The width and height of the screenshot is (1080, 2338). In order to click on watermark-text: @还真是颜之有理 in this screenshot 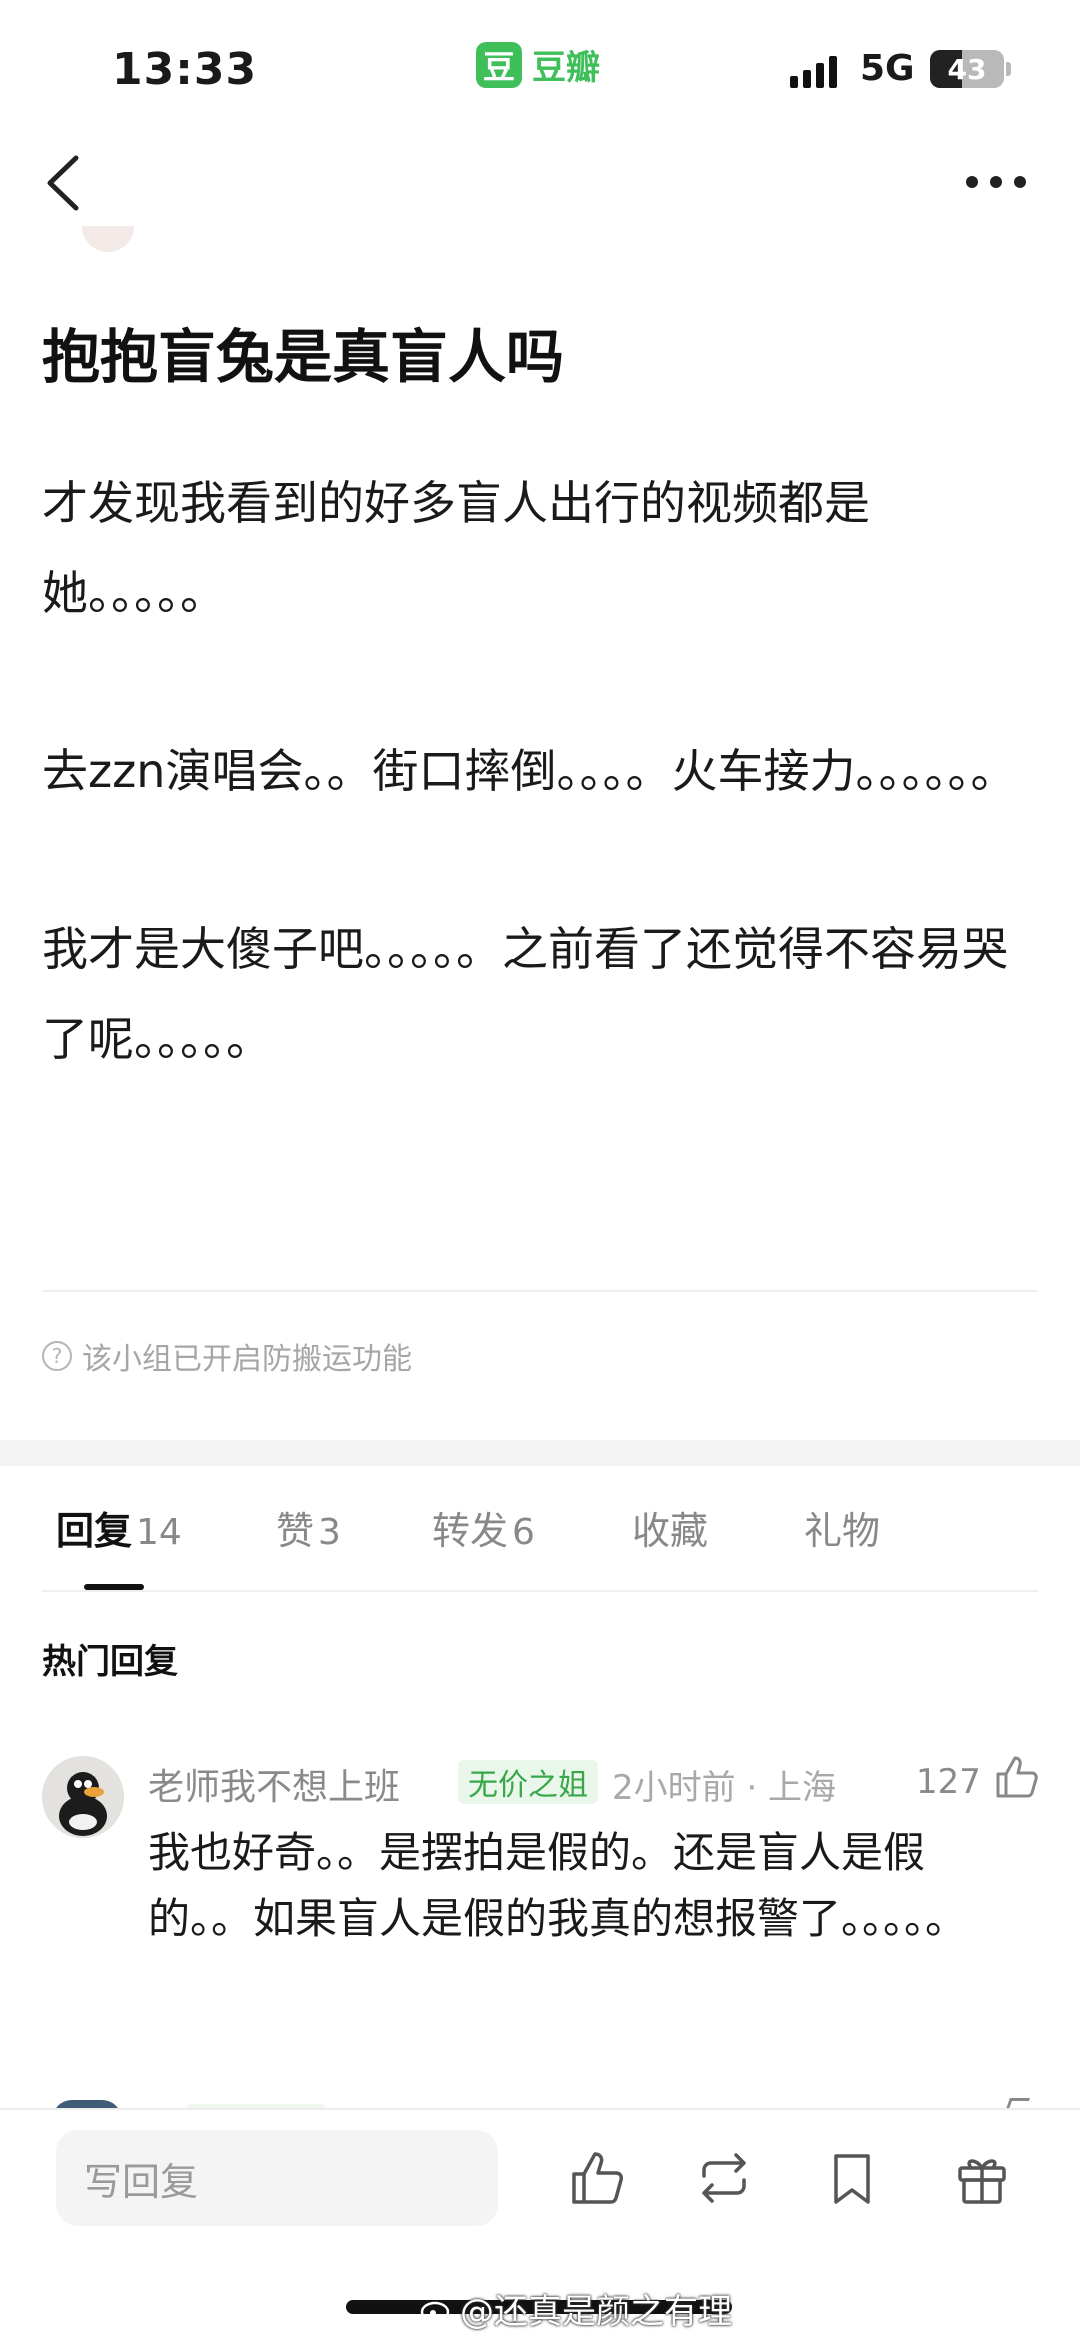, I will do `click(596, 2312)`.